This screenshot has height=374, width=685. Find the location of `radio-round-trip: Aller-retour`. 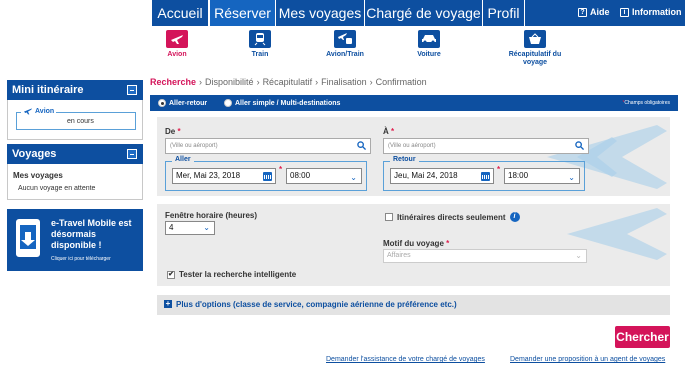

radio-round-trip: Aller-retour is located at coordinates (182, 103).